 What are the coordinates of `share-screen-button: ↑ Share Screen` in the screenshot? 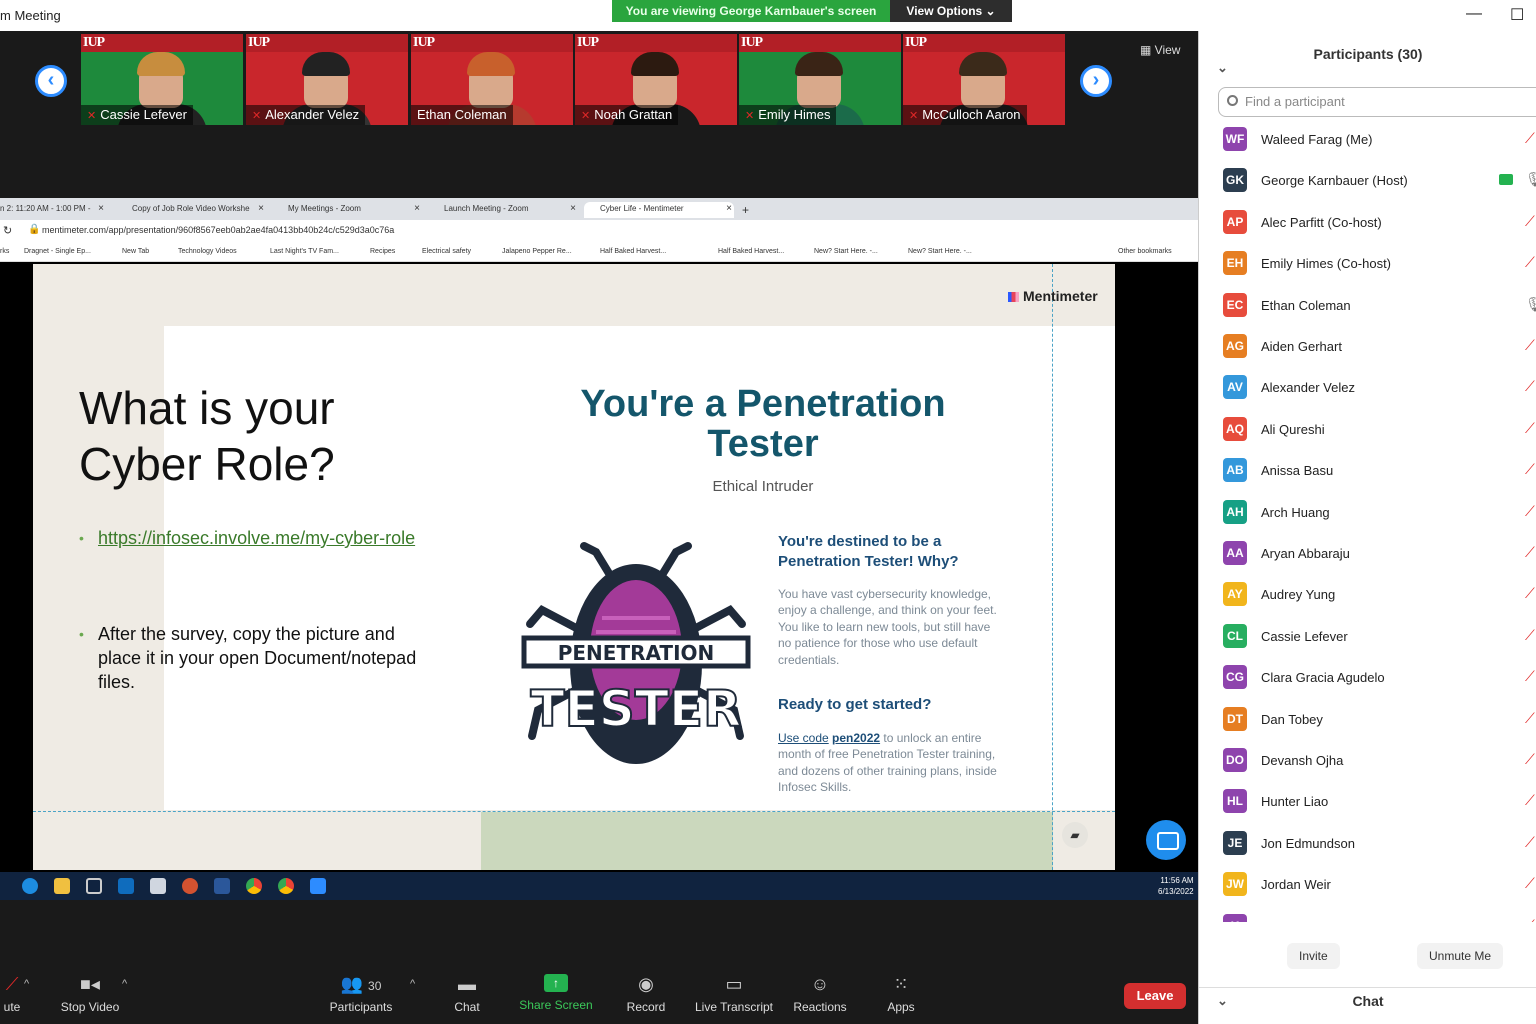 It's located at (556, 993).